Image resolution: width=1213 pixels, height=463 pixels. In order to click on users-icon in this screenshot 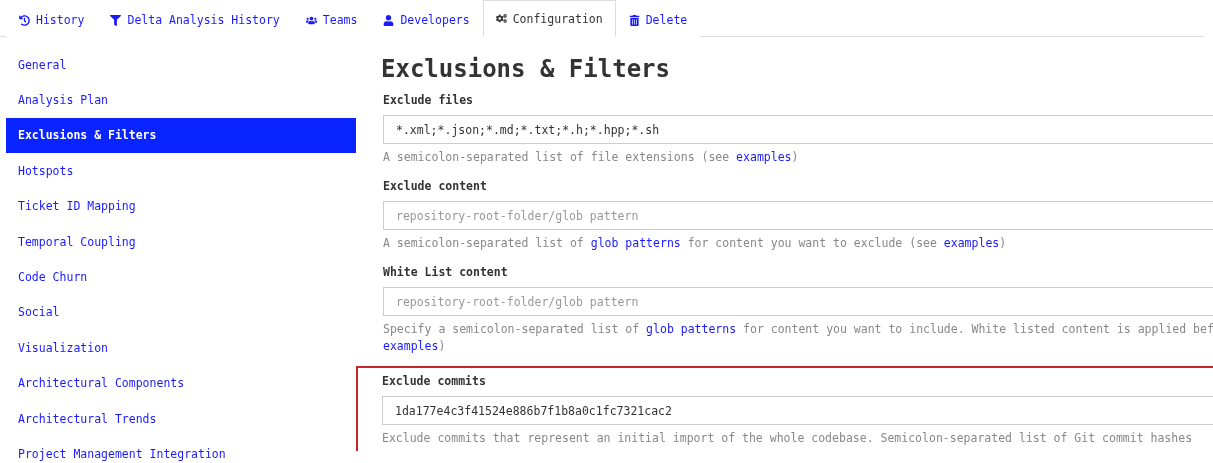, I will do `click(311, 20)`.